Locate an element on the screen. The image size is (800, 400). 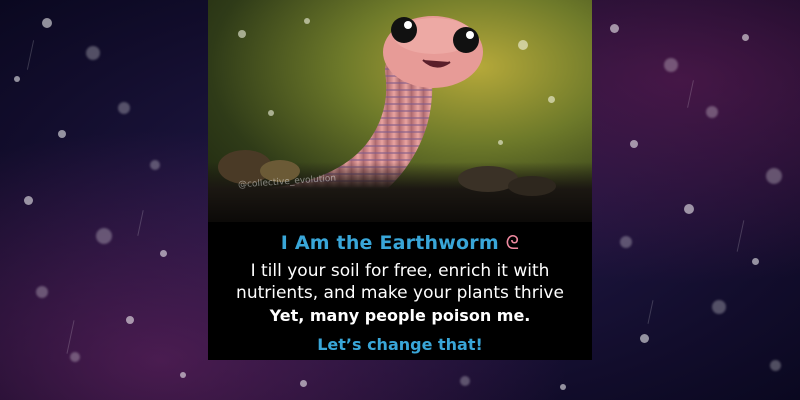
card-title: I Am the Earthworm ᘓ is located at coordinates (400, 243).